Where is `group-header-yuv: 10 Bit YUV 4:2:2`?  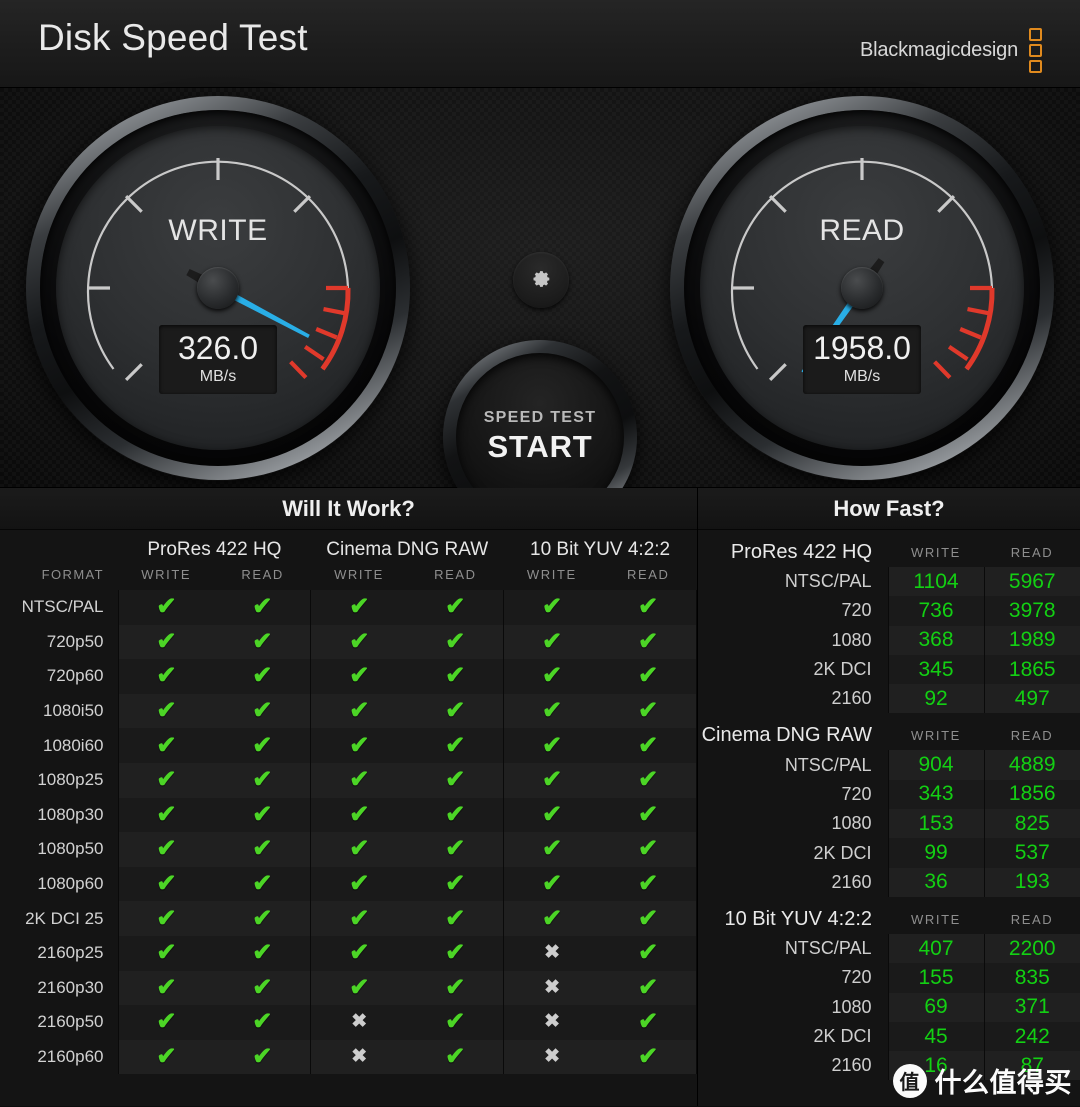
group-header-yuv: 10 Bit YUV 4:2:2 is located at coordinates (600, 549).